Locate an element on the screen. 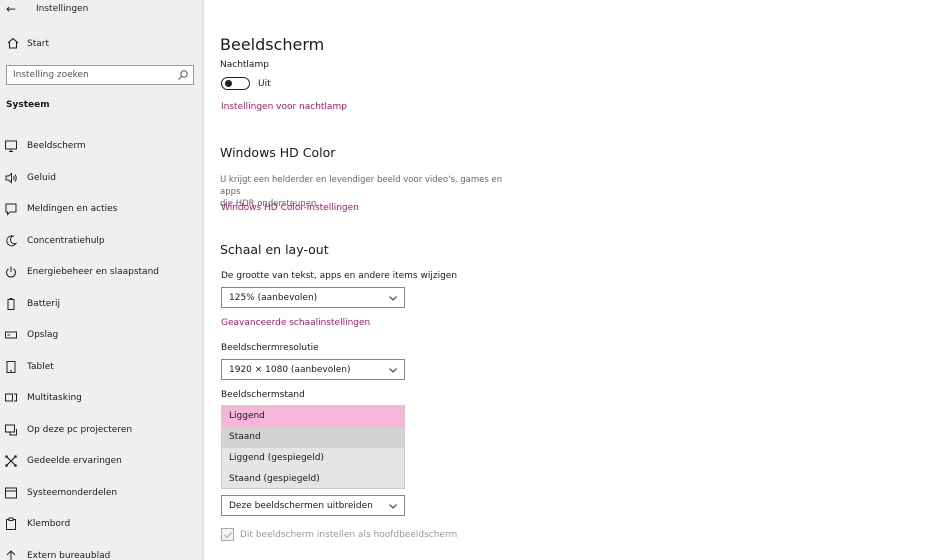 This screenshot has height=560, width=943. sidebar-item-klembord: Klembord is located at coordinates (102, 529).